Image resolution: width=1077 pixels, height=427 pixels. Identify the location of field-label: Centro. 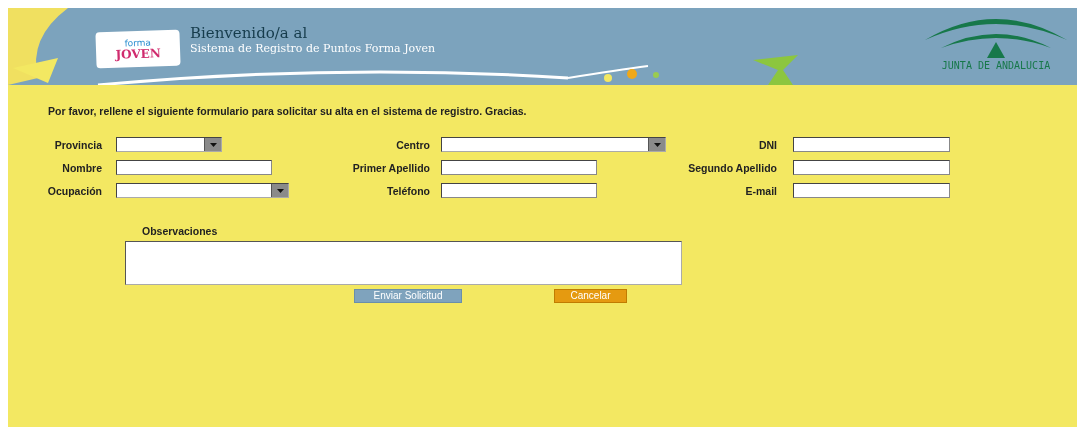
(413, 144).